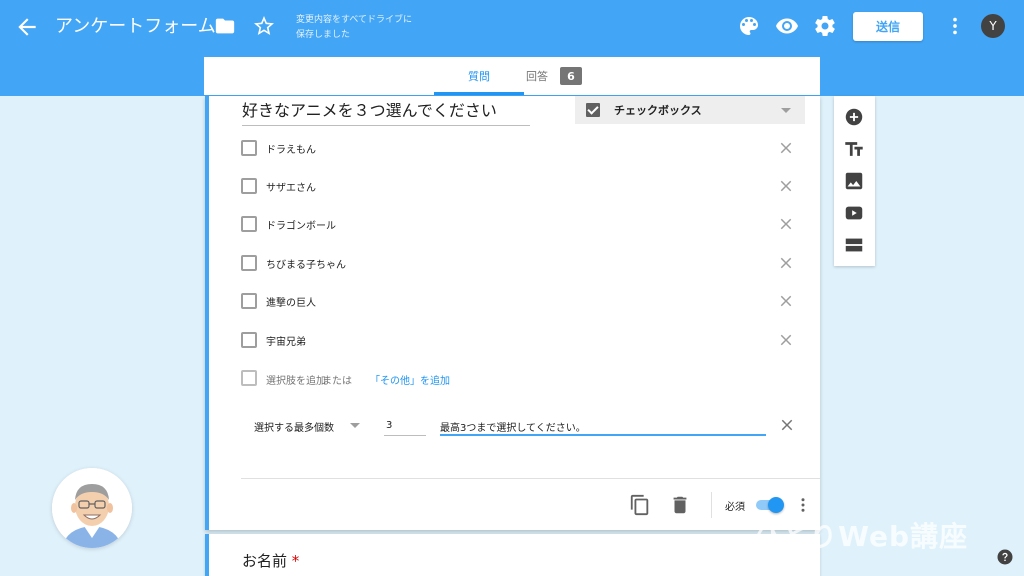  I want to click on option-label: 進撃の巨人, so click(291, 301).